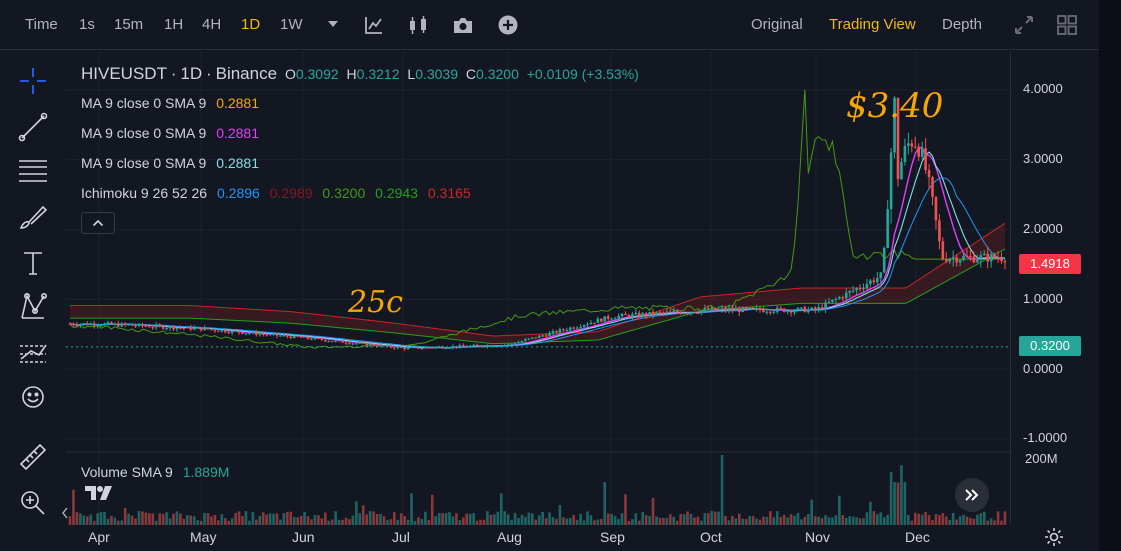 The height and width of the screenshot is (551, 1121). What do you see at coordinates (33, 217) in the screenshot?
I see `brush-icon` at bounding box center [33, 217].